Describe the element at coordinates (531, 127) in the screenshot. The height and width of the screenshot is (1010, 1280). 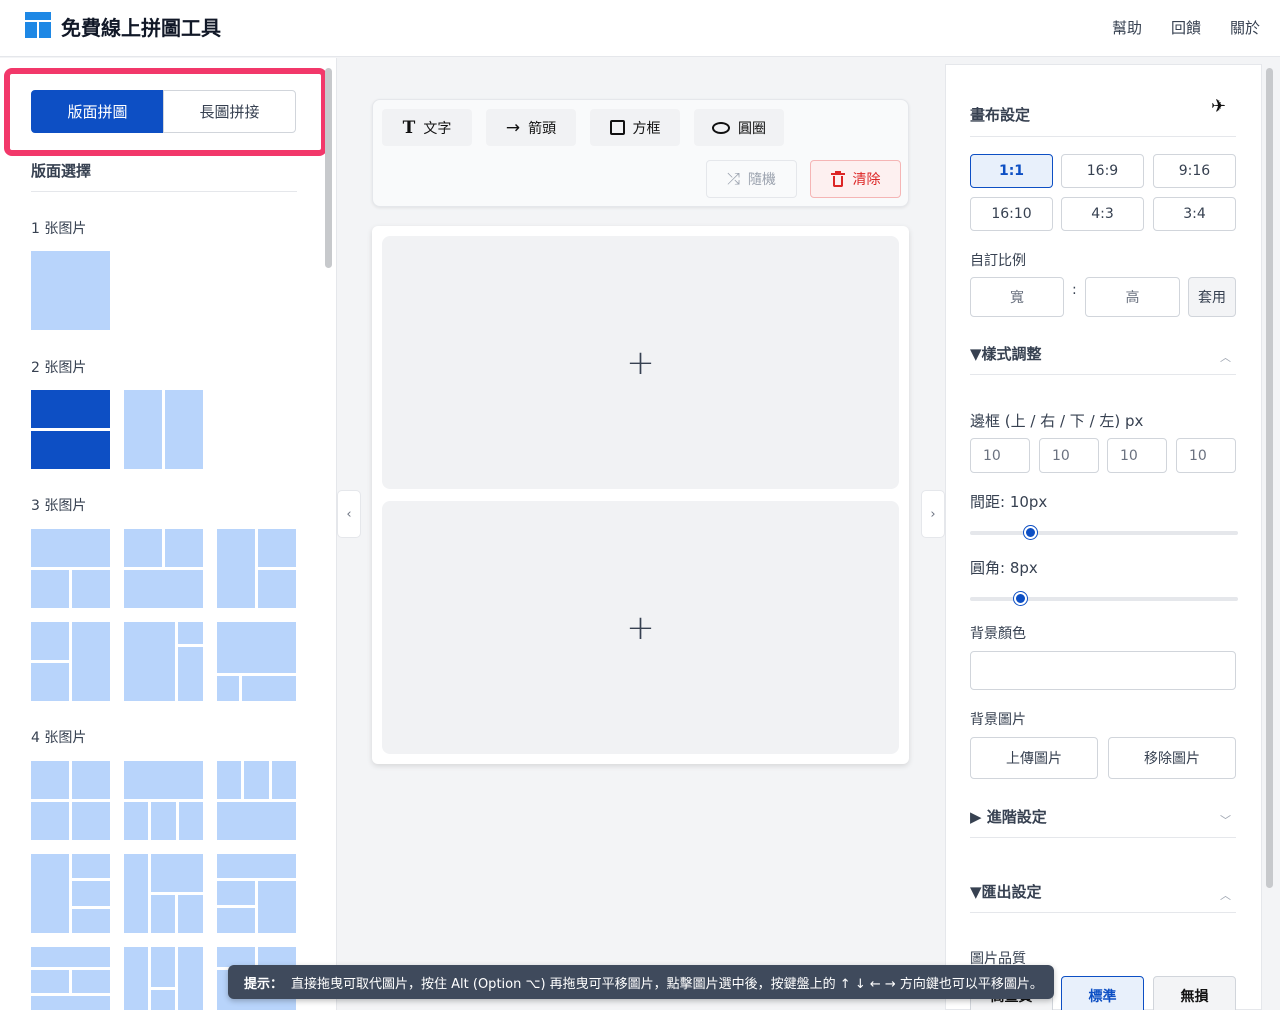
I see `arrow-tool-button: → 箭頭` at that location.